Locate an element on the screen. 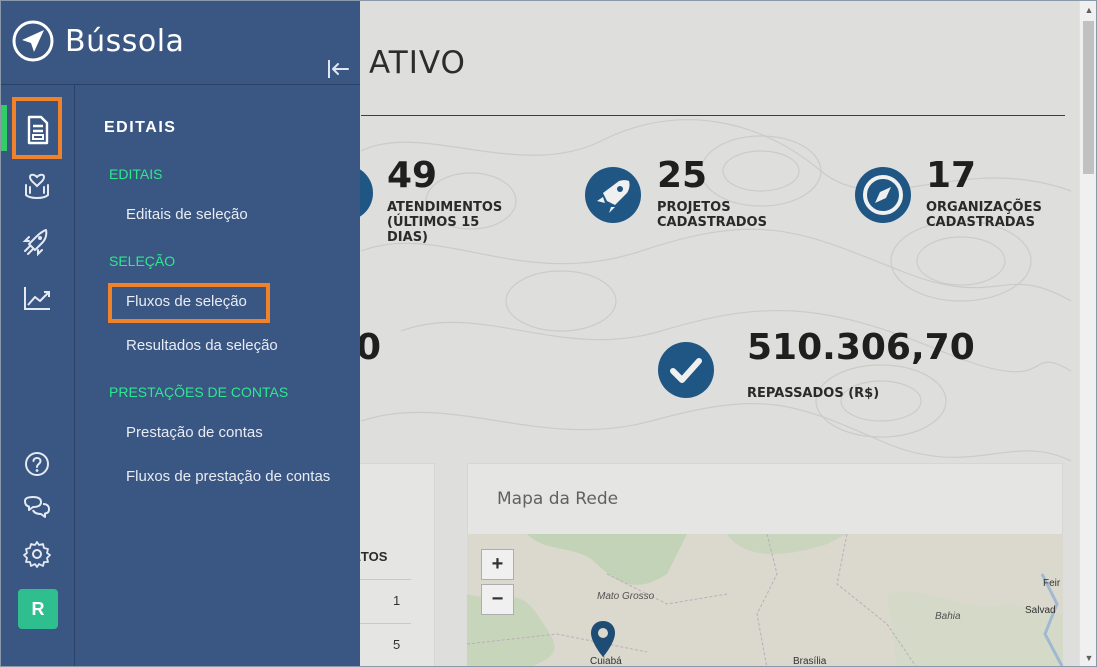 This screenshot has height=667, width=1097. scroll-thumb is located at coordinates (1088, 97).